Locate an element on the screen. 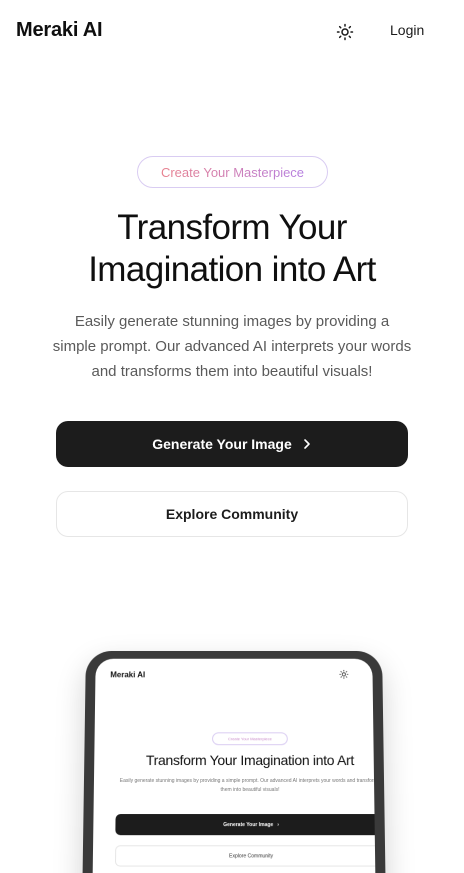 The image size is (464, 873). explore-community-button: Explore Community is located at coordinates (232, 514).